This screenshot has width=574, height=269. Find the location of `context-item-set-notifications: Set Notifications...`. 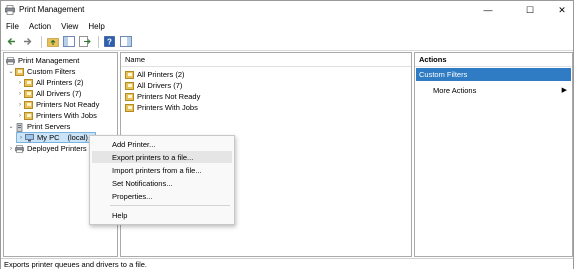

context-item-set-notifications: Set Notifications... is located at coordinates (162, 183).